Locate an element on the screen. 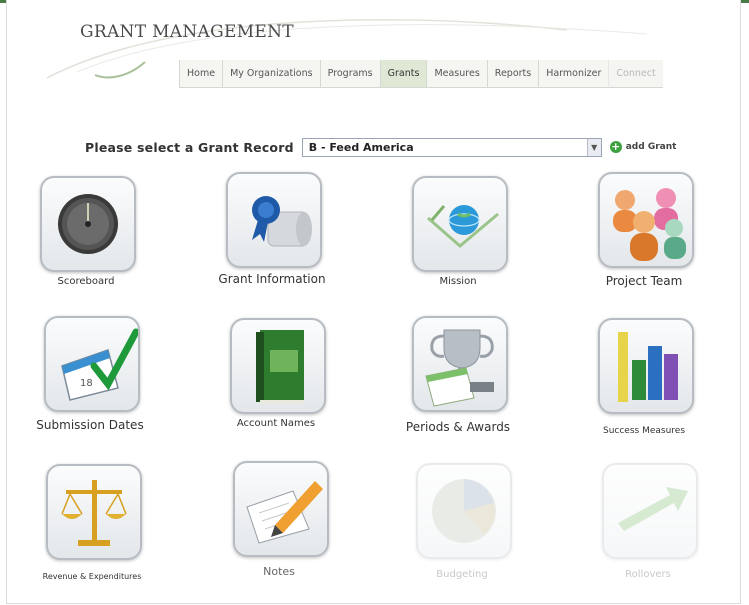 The image size is (749, 605). tab-home: Home is located at coordinates (201, 74).